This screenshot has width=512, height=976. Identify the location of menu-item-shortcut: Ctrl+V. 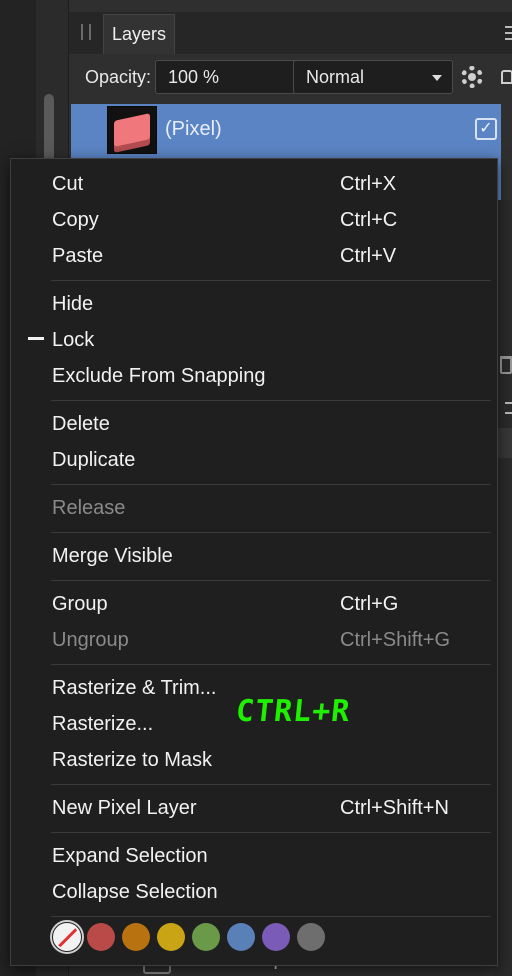
(368, 256).